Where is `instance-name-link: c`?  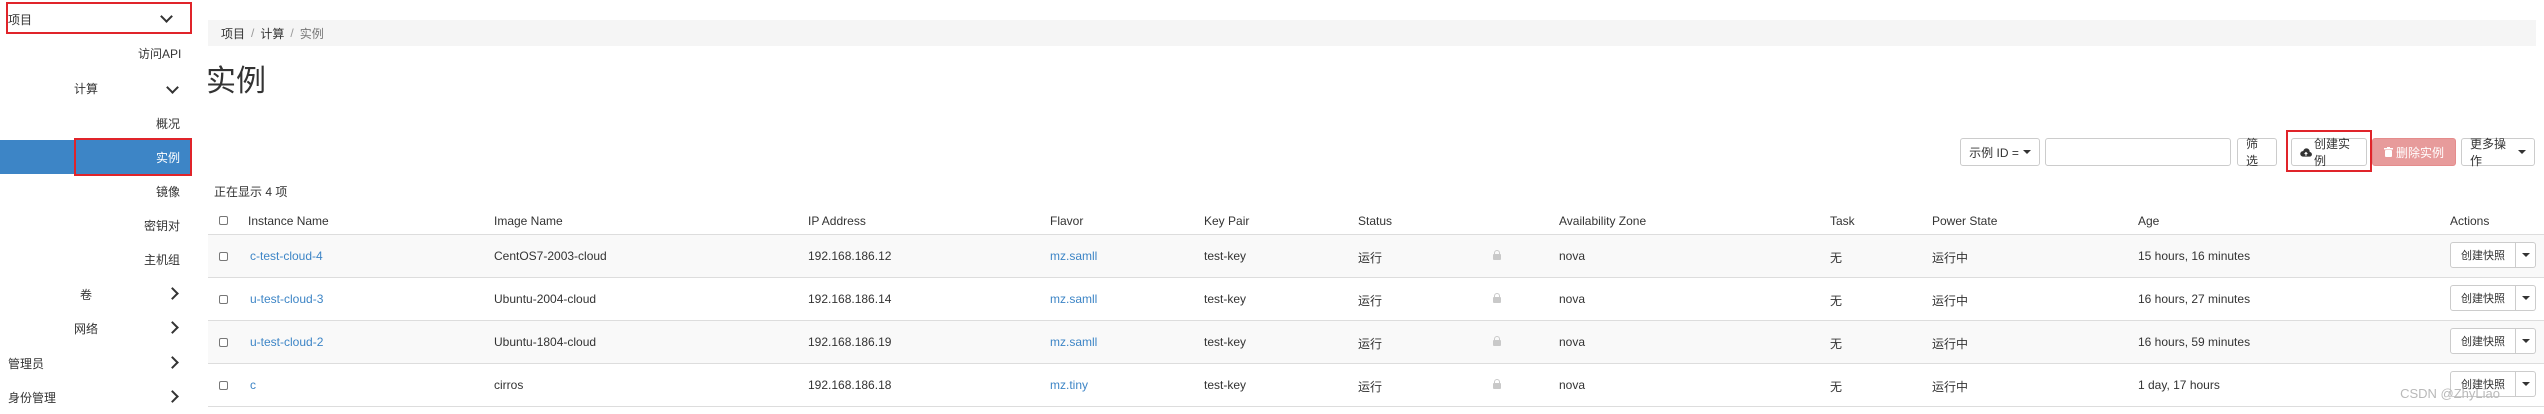 instance-name-link: c is located at coordinates (253, 385).